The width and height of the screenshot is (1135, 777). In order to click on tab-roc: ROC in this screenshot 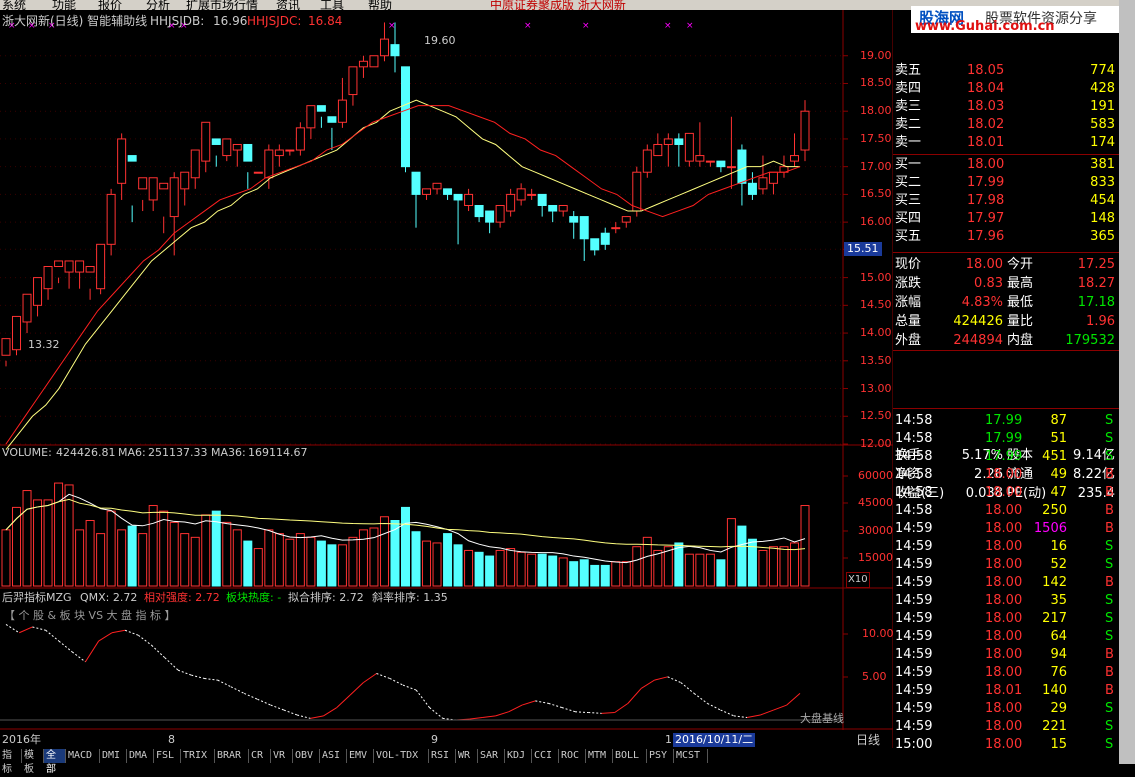, I will do `click(572, 756)`.